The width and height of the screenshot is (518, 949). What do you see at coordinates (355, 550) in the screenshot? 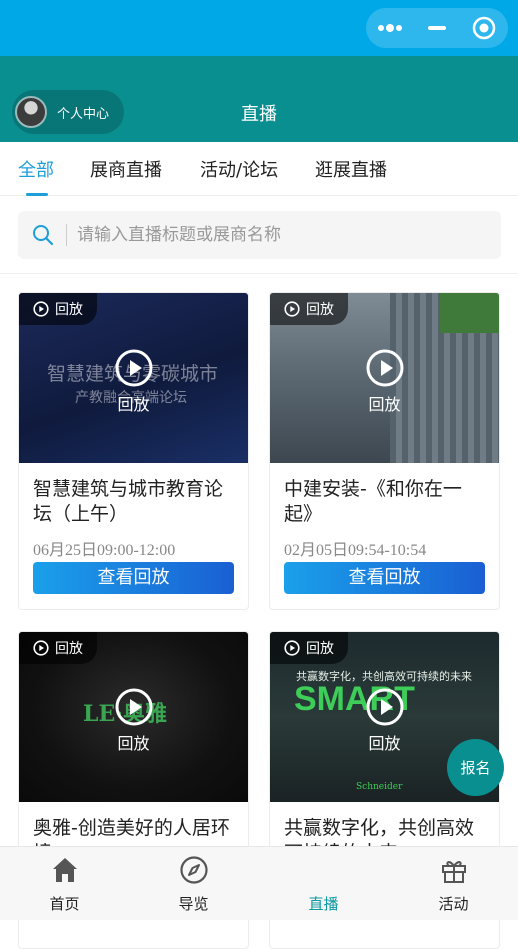
I see `live-time: 02月05日09:54-10:54` at bounding box center [355, 550].